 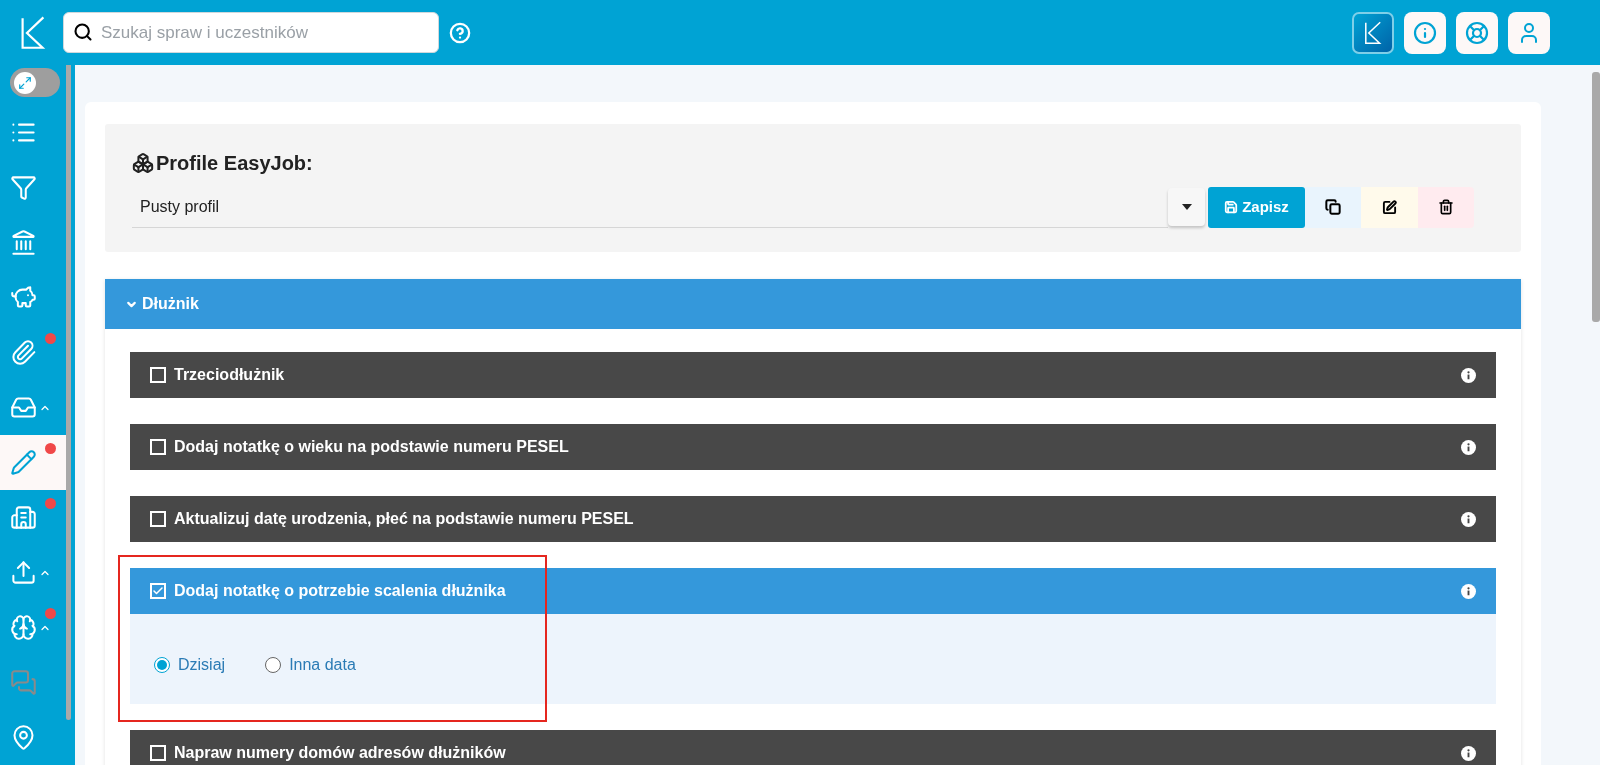 What do you see at coordinates (33, 462) in the screenshot?
I see `sidebar-item` at bounding box center [33, 462].